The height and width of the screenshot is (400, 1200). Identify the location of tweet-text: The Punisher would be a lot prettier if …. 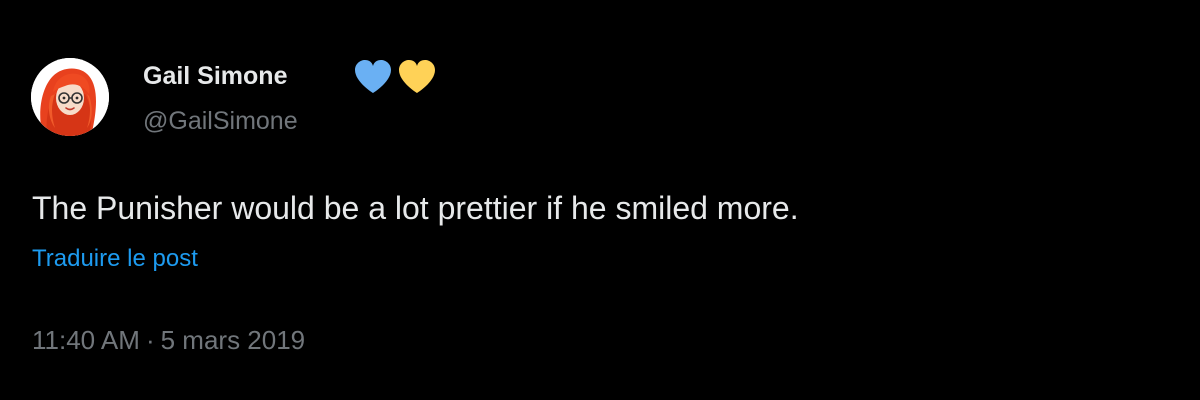
(415, 208).